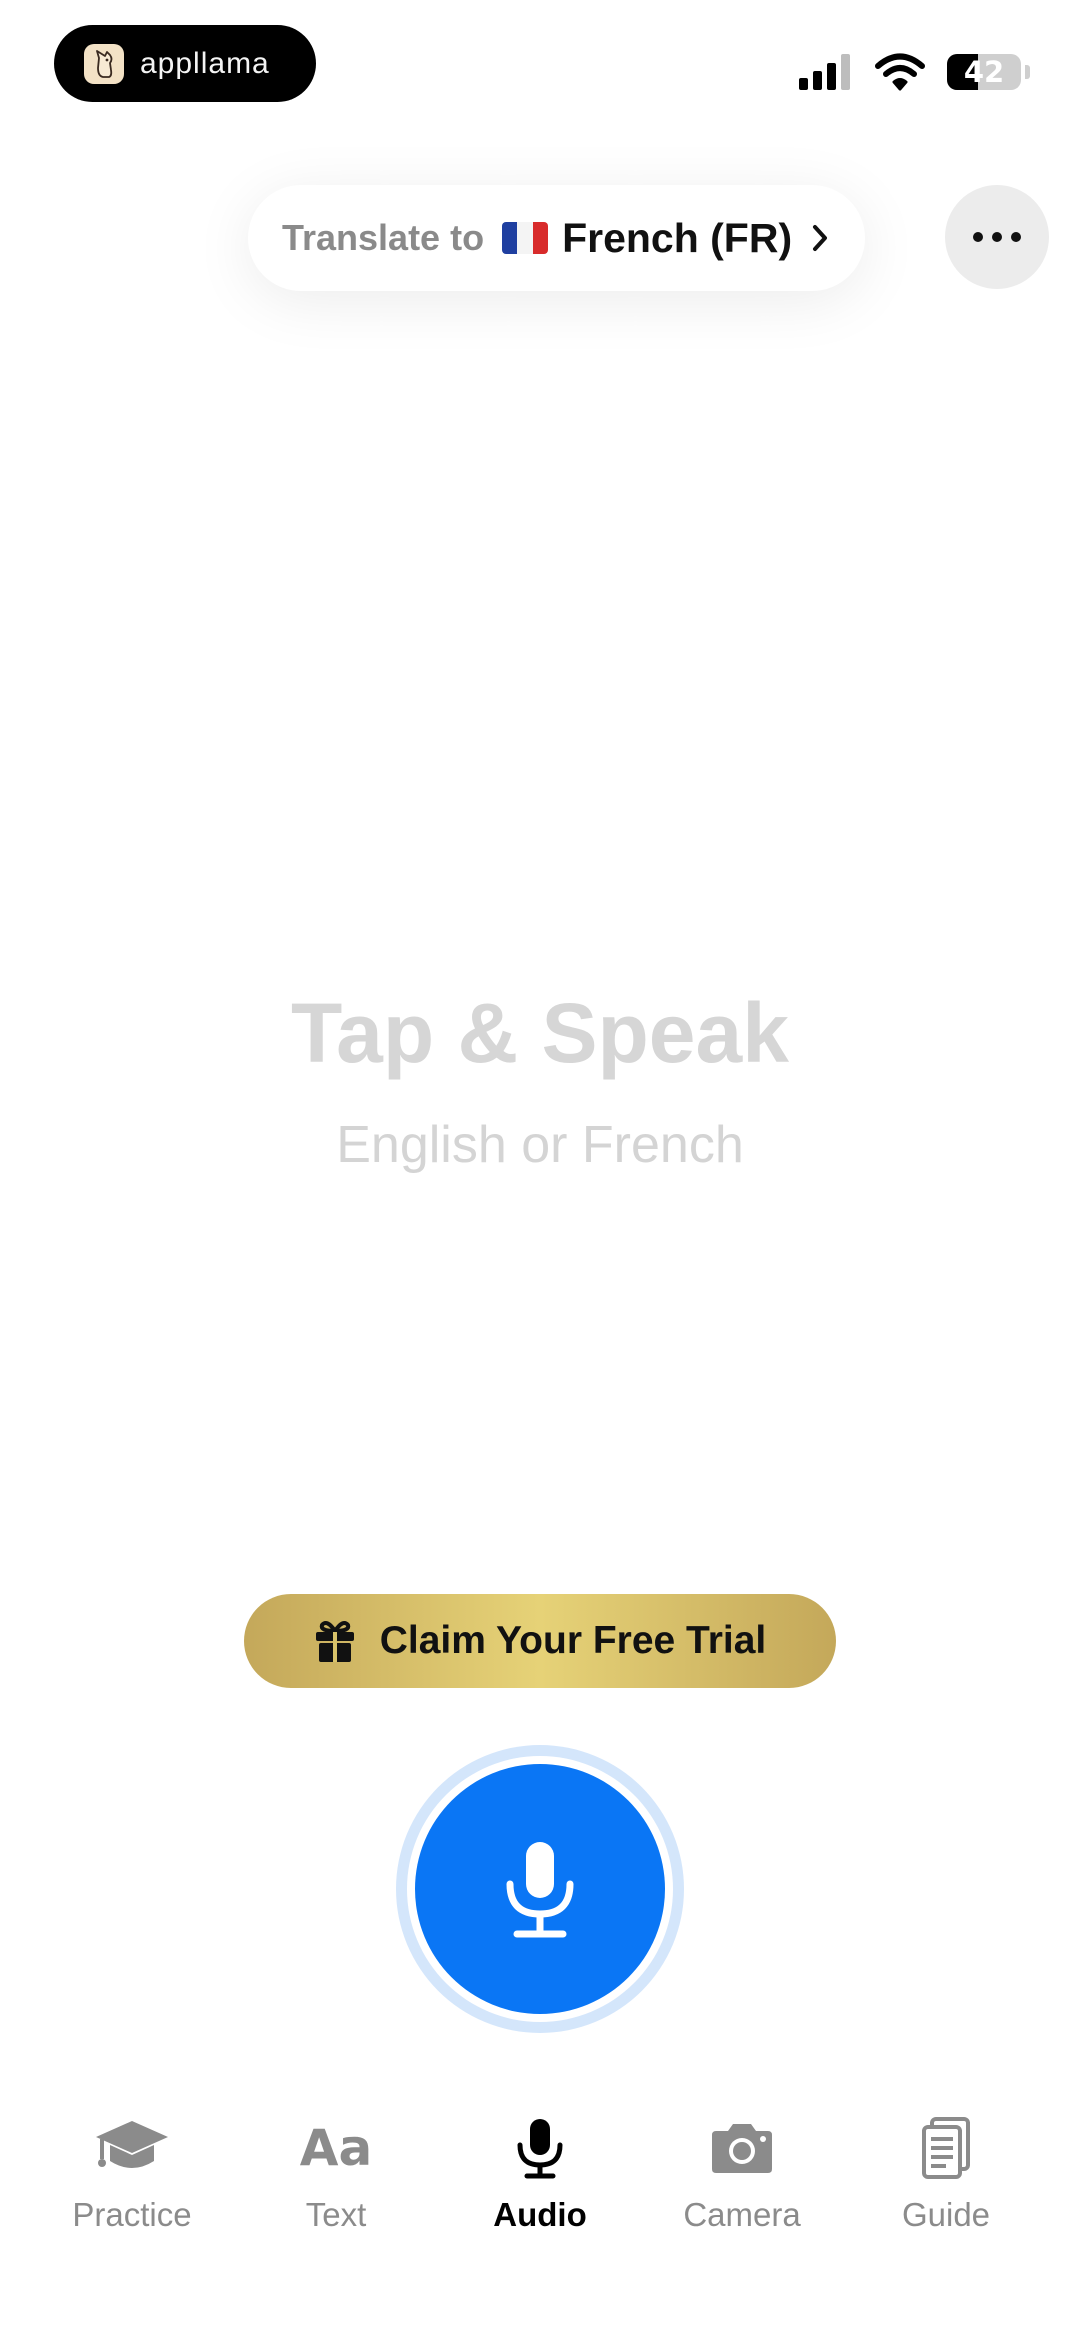 This screenshot has width=1080, height=2336. Describe the element at coordinates (334, 1641) in the screenshot. I see `gift-icon` at that location.